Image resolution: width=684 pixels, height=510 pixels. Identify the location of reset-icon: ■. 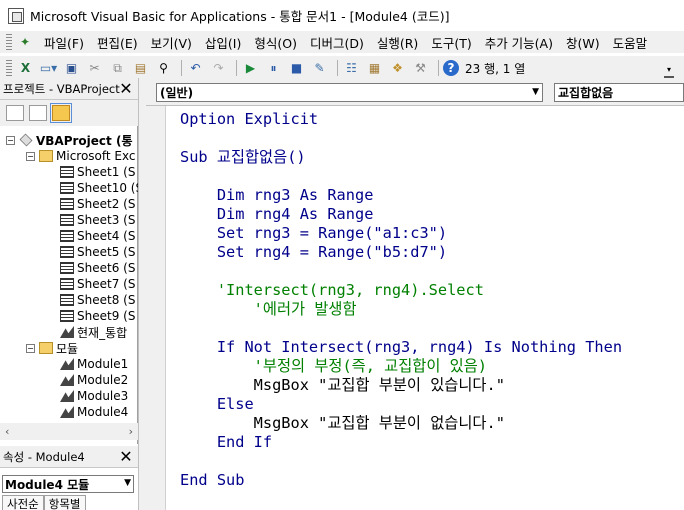
(296, 68).